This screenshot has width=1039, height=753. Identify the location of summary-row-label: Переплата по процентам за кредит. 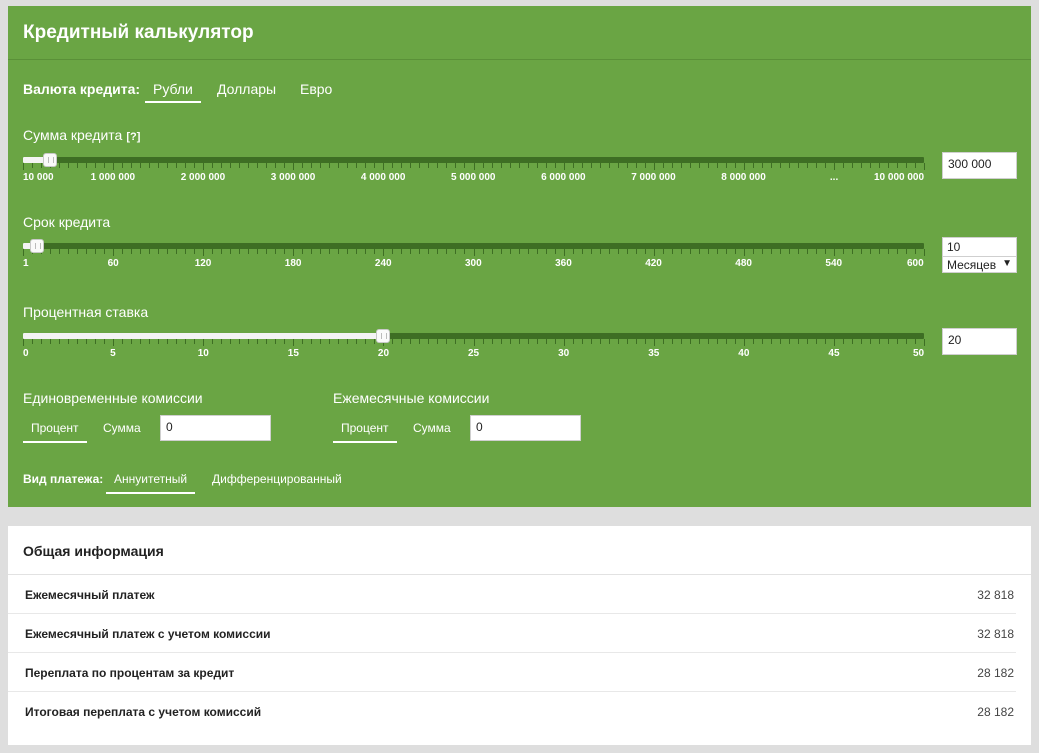
(130, 673).